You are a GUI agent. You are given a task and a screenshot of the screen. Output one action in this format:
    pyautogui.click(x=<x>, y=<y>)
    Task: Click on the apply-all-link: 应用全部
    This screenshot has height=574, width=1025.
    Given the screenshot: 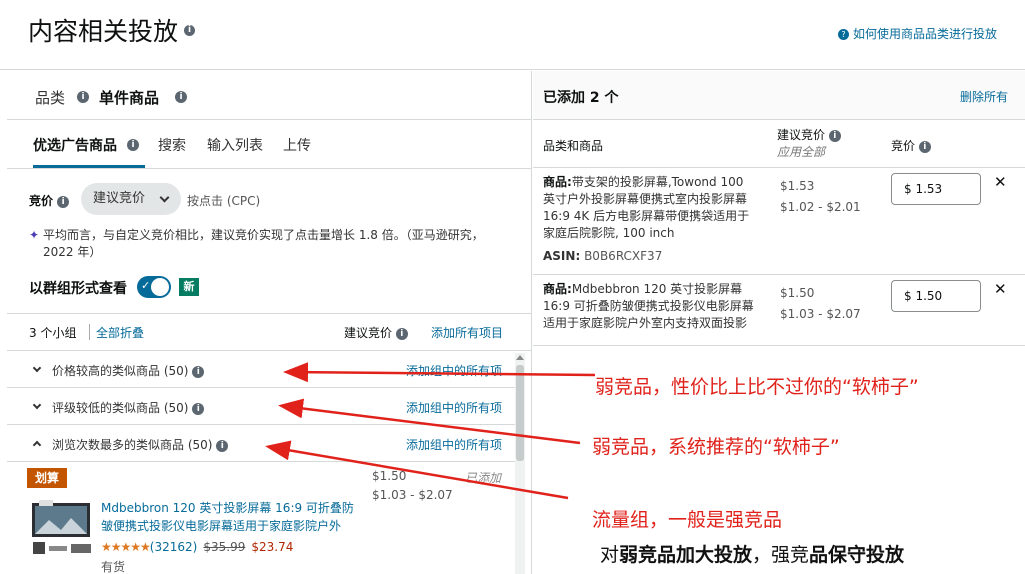 What is the action you would take?
    pyautogui.click(x=809, y=152)
    